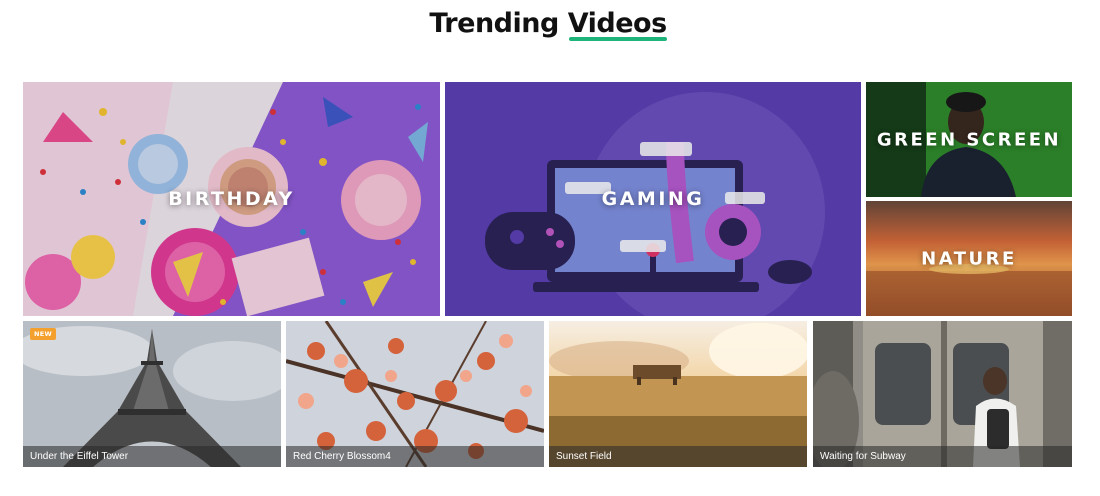 The height and width of the screenshot is (496, 1100). What do you see at coordinates (494, 23) in the screenshot?
I see `title-first-word: Trending` at bounding box center [494, 23].